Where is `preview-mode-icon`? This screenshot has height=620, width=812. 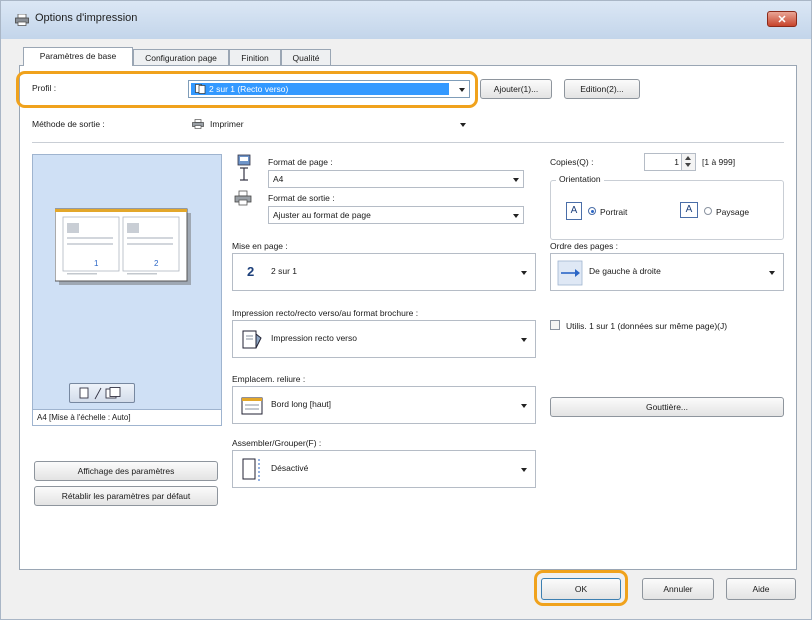
preview-mode-icon is located at coordinates (100, 393).